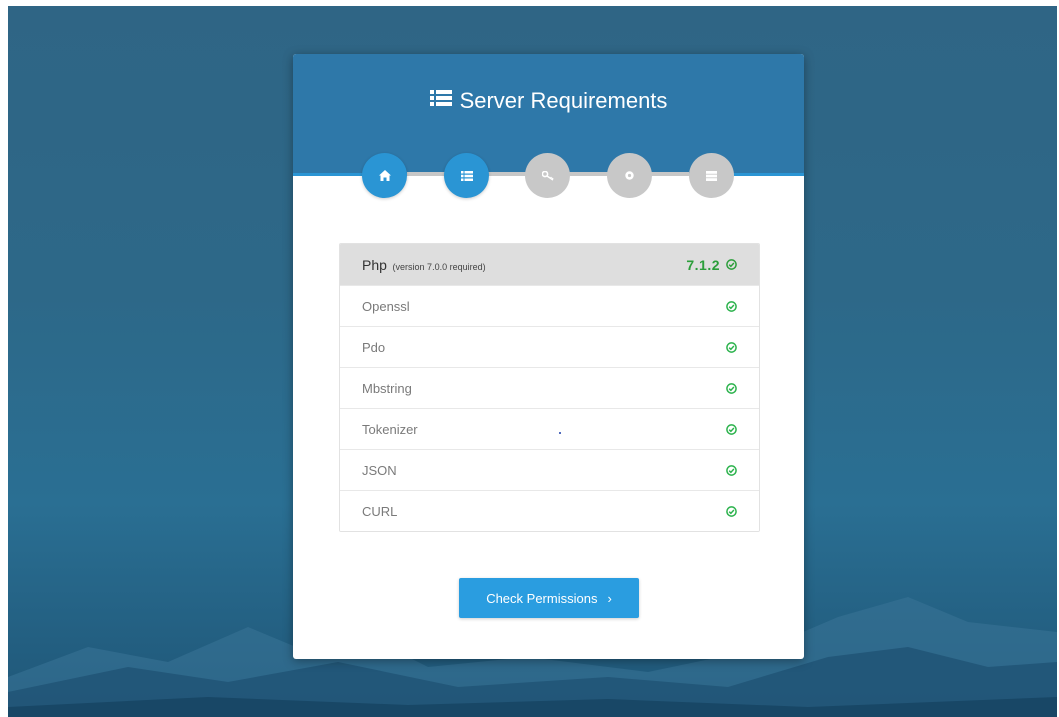  What do you see at coordinates (542, 598) in the screenshot?
I see `button-label: Check Permissions` at bounding box center [542, 598].